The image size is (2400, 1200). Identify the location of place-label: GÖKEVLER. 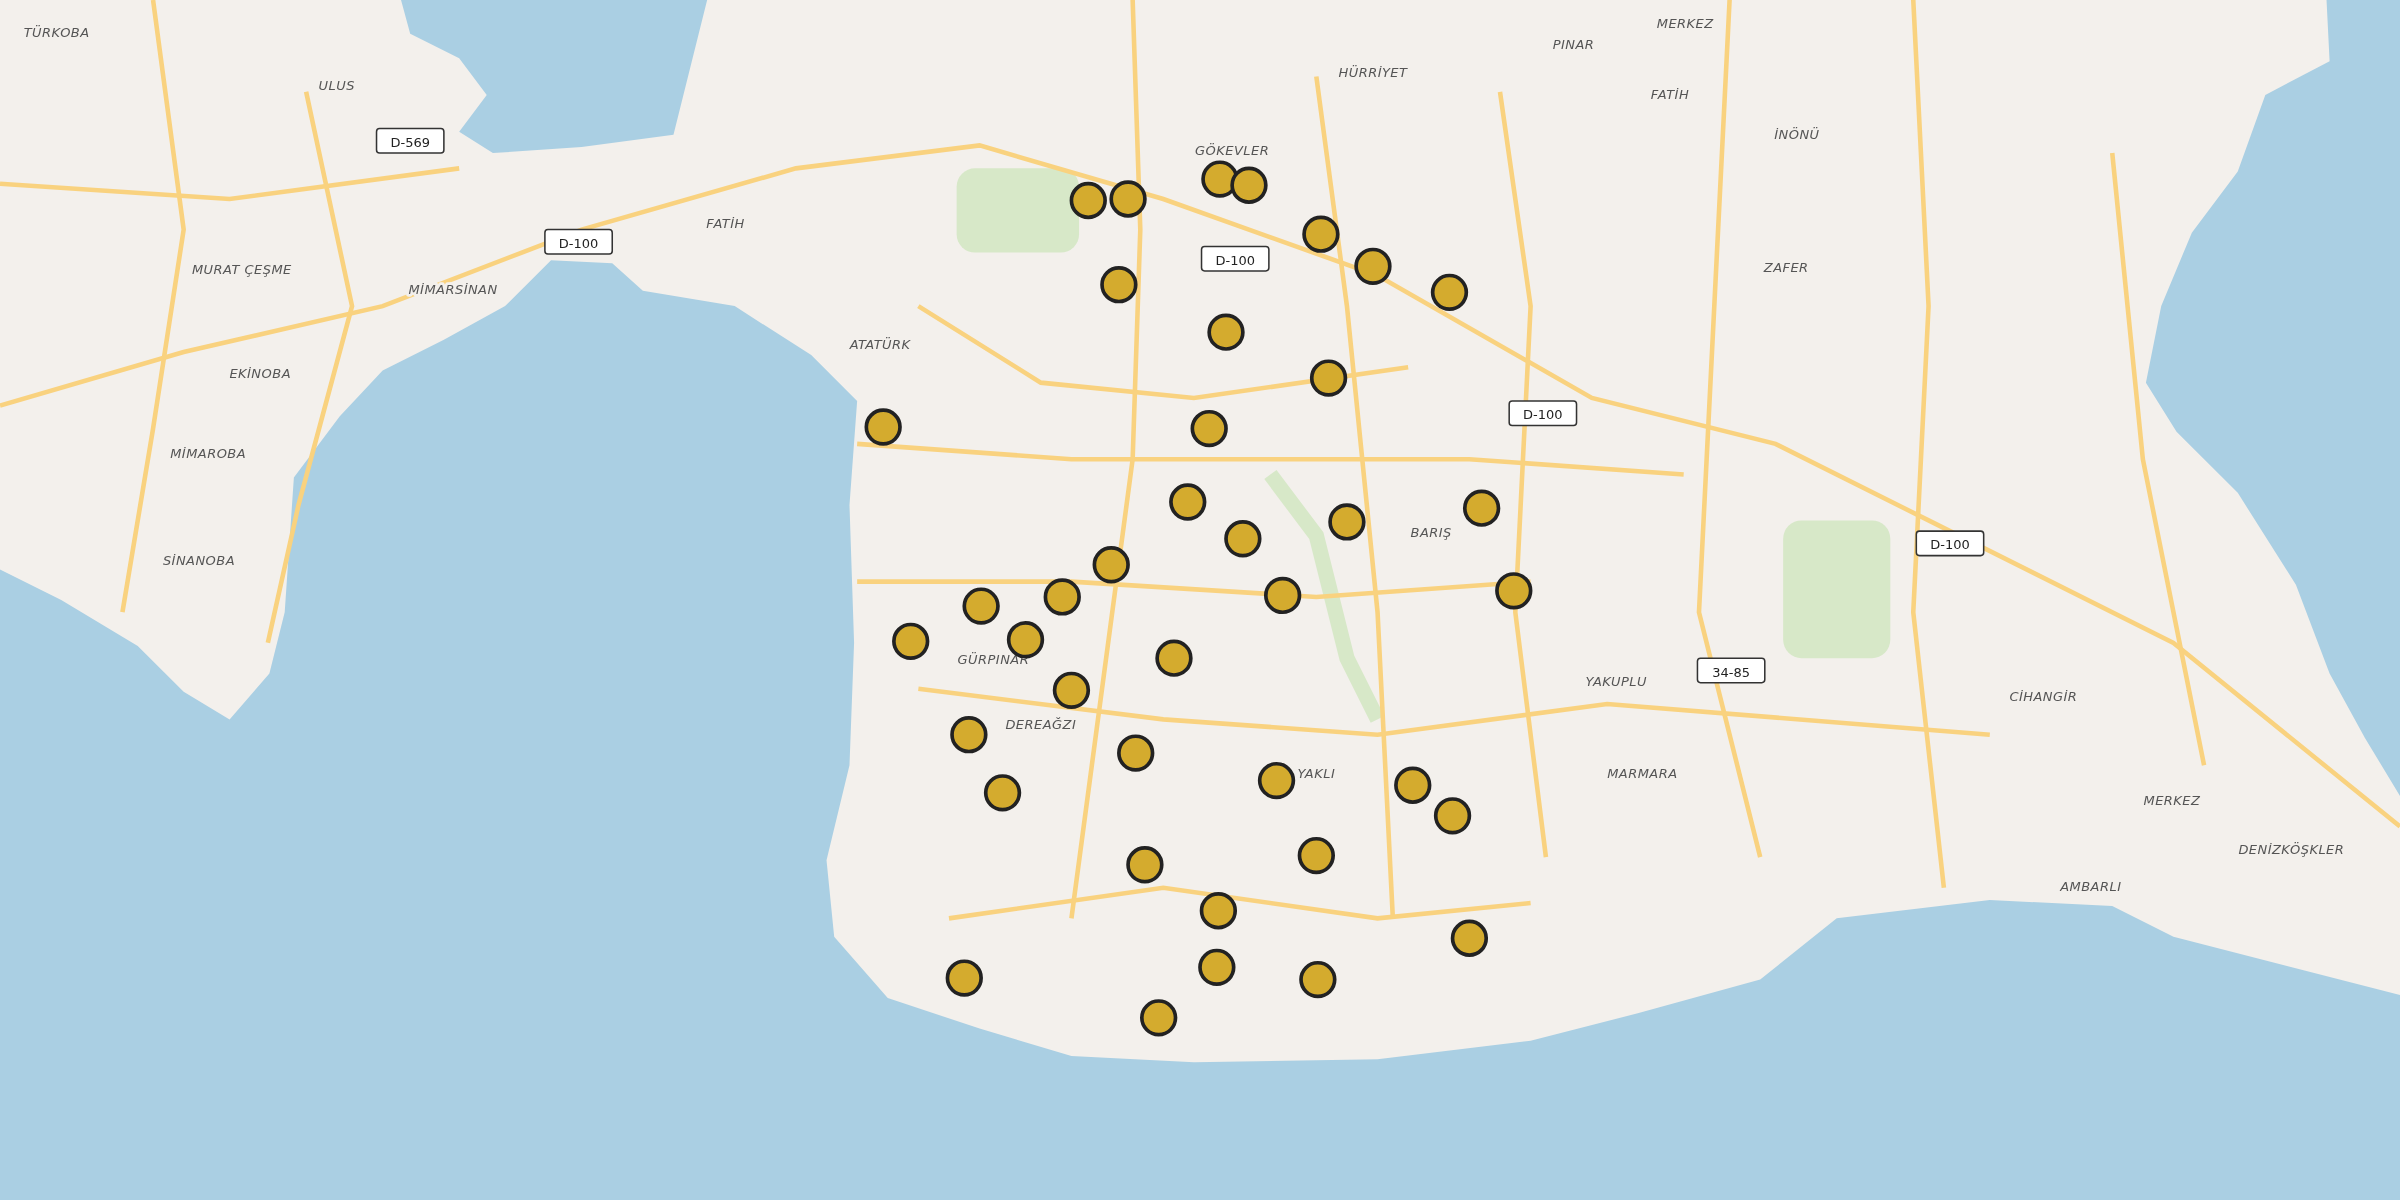
(1232, 150).